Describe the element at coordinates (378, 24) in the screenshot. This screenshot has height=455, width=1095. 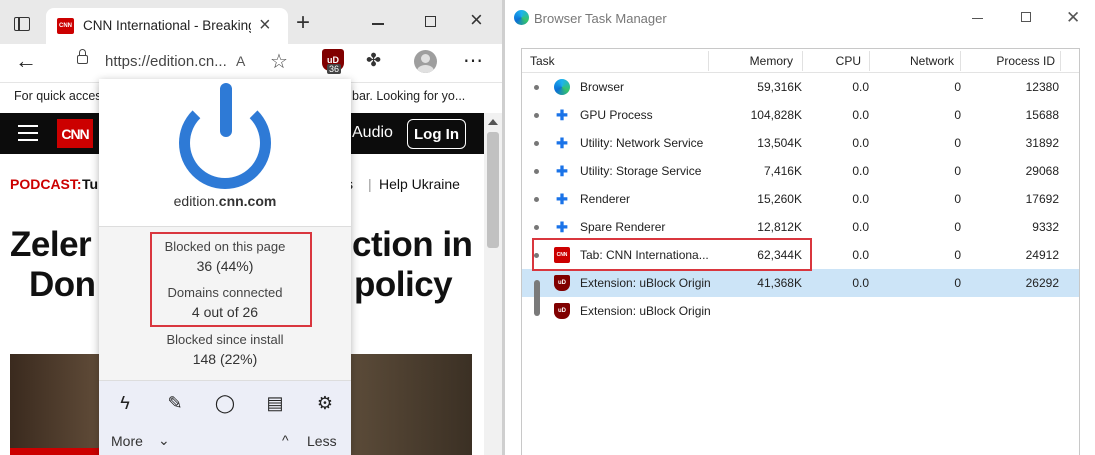
I see `minimize-icon` at that location.